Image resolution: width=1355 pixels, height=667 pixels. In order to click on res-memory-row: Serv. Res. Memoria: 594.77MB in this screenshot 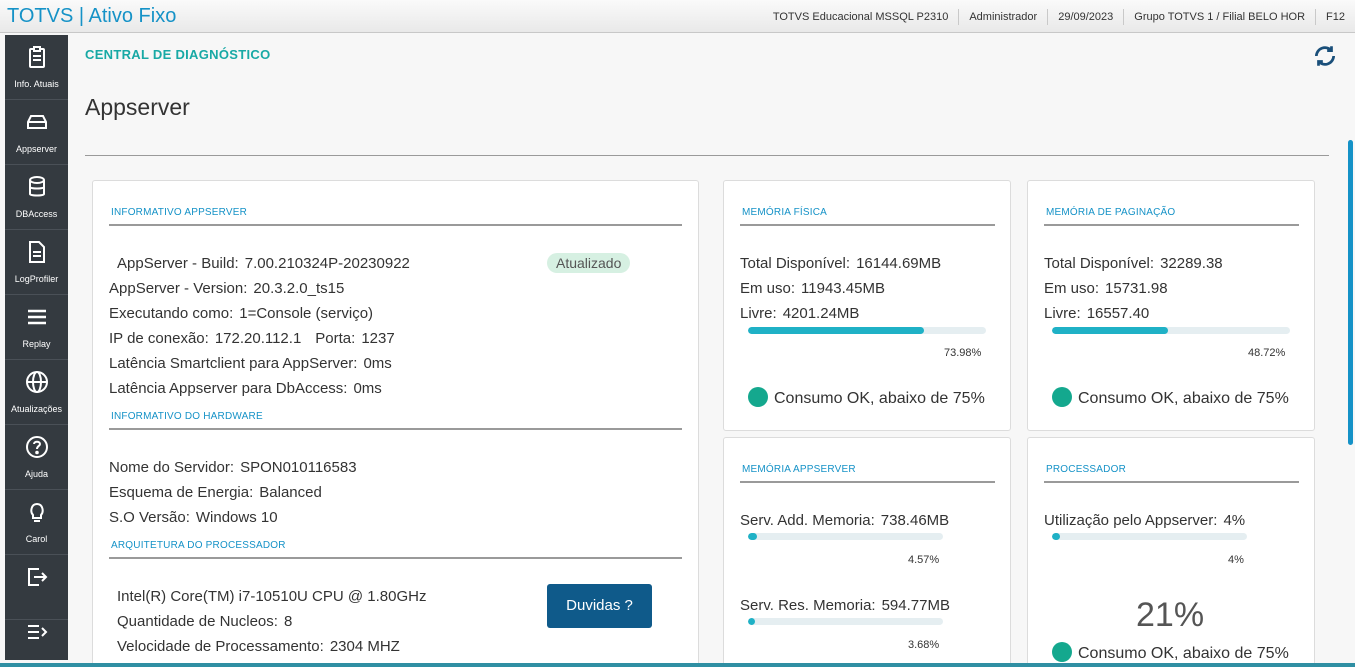, I will do `click(845, 605)`.